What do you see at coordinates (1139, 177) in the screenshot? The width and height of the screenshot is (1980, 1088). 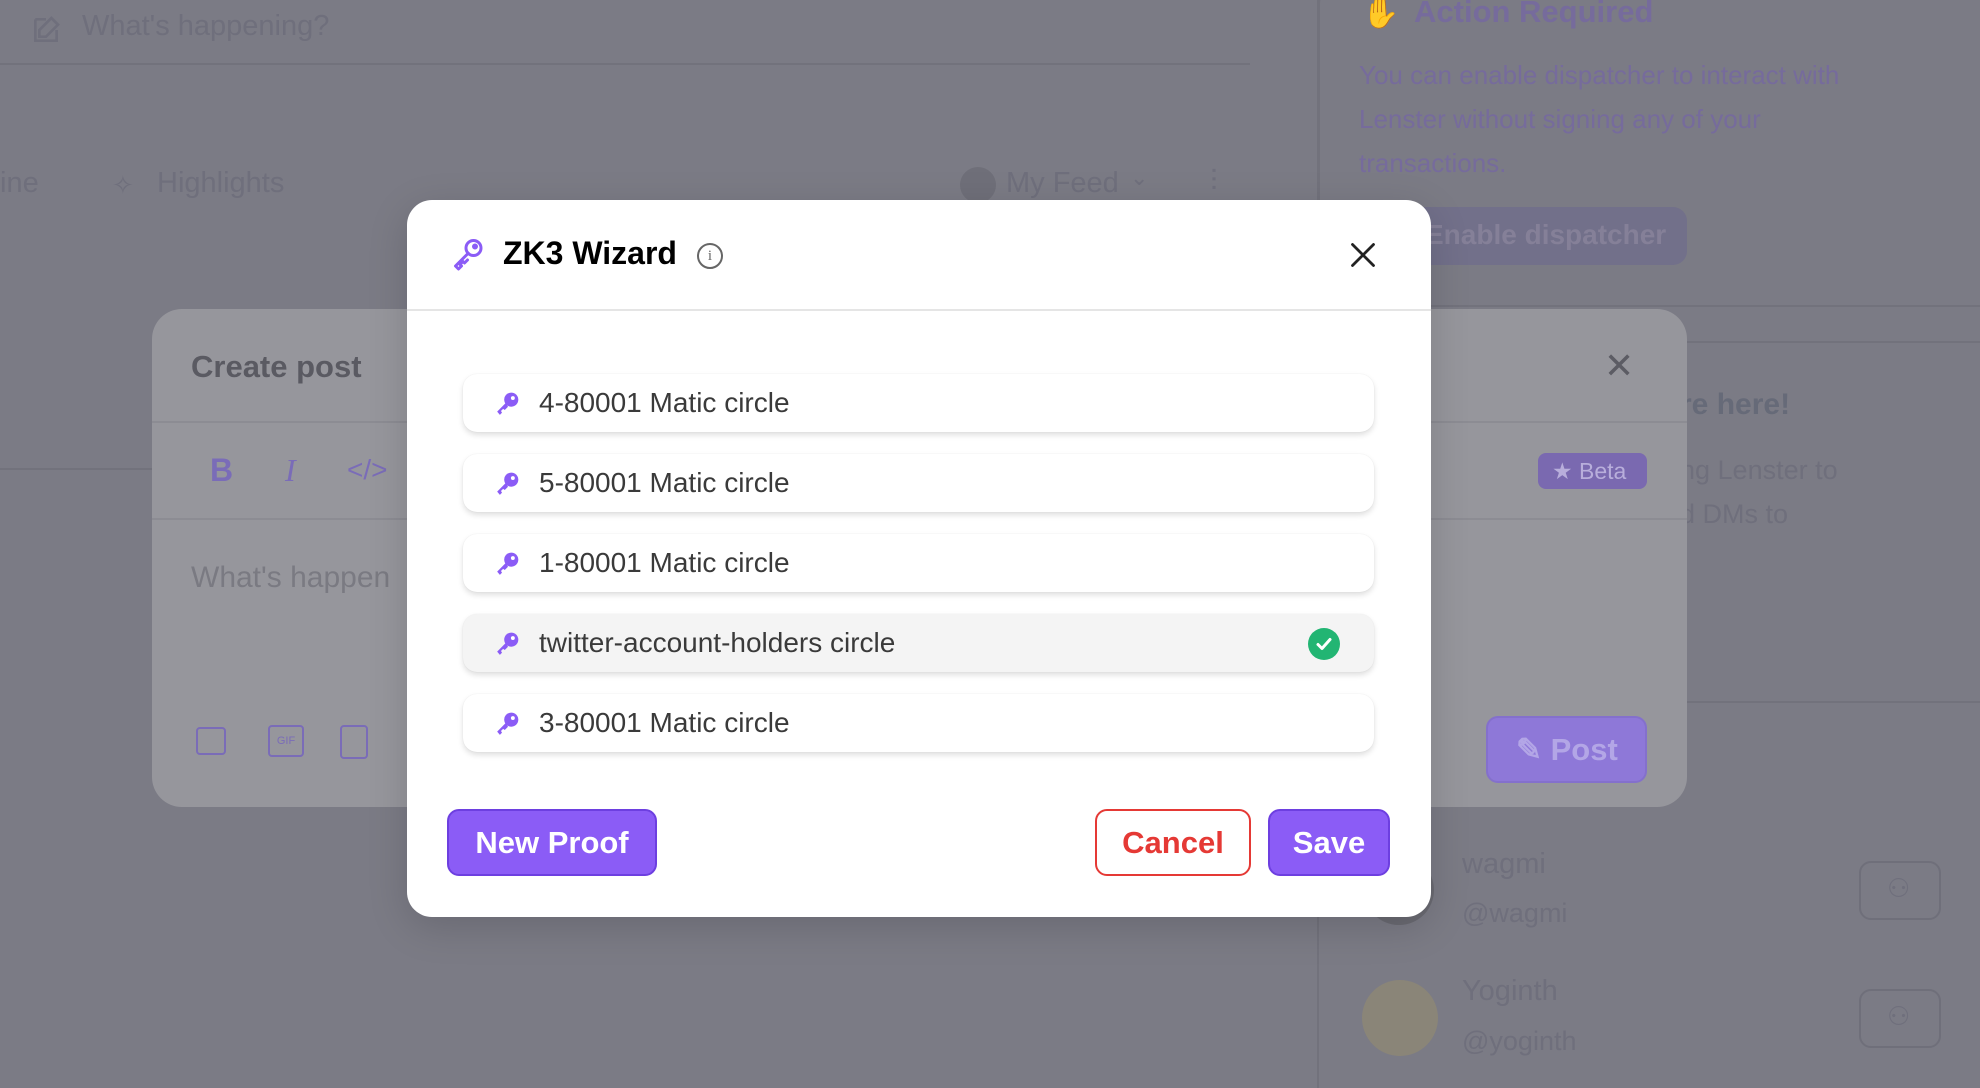 I see `chevron-down-icon: ⌄` at bounding box center [1139, 177].